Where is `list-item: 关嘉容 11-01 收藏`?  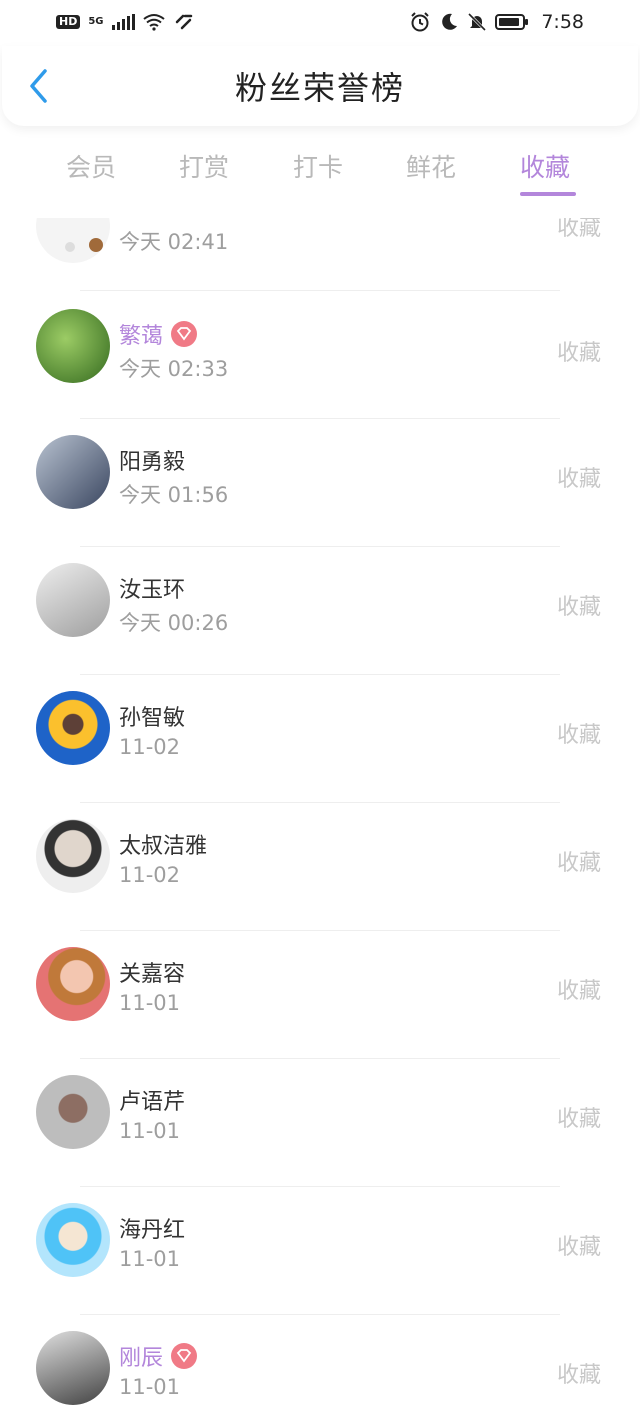
list-item: 关嘉容 11-01 收藏 is located at coordinates (320, 994).